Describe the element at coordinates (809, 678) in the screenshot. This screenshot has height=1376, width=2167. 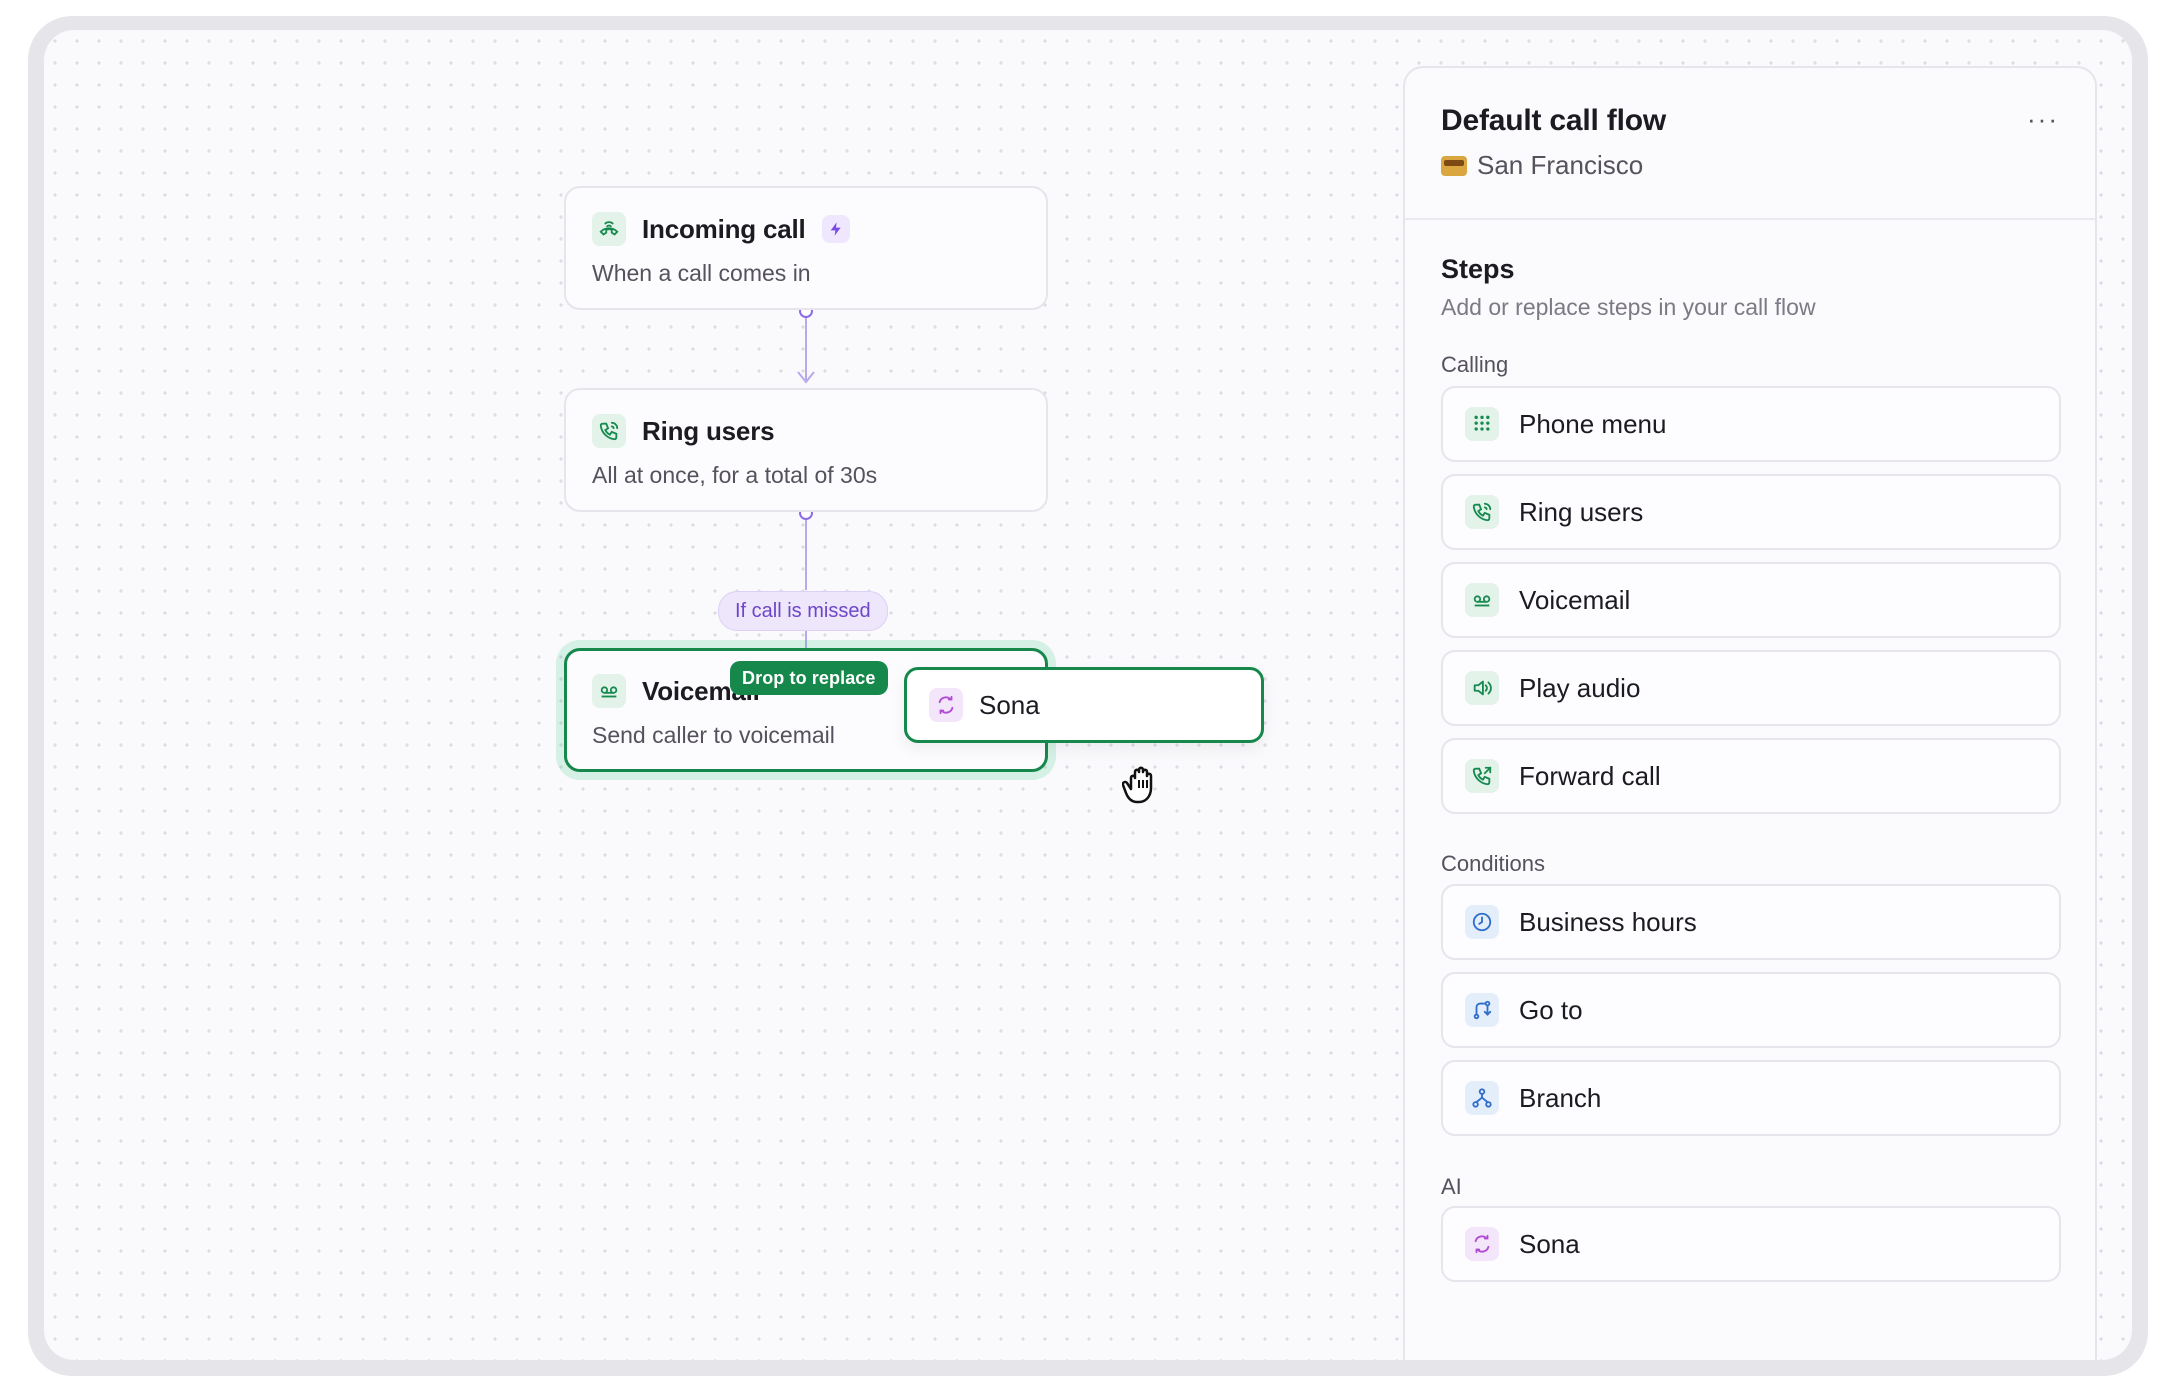
I see `drop-to-replace-badge: Drop to replace` at that location.